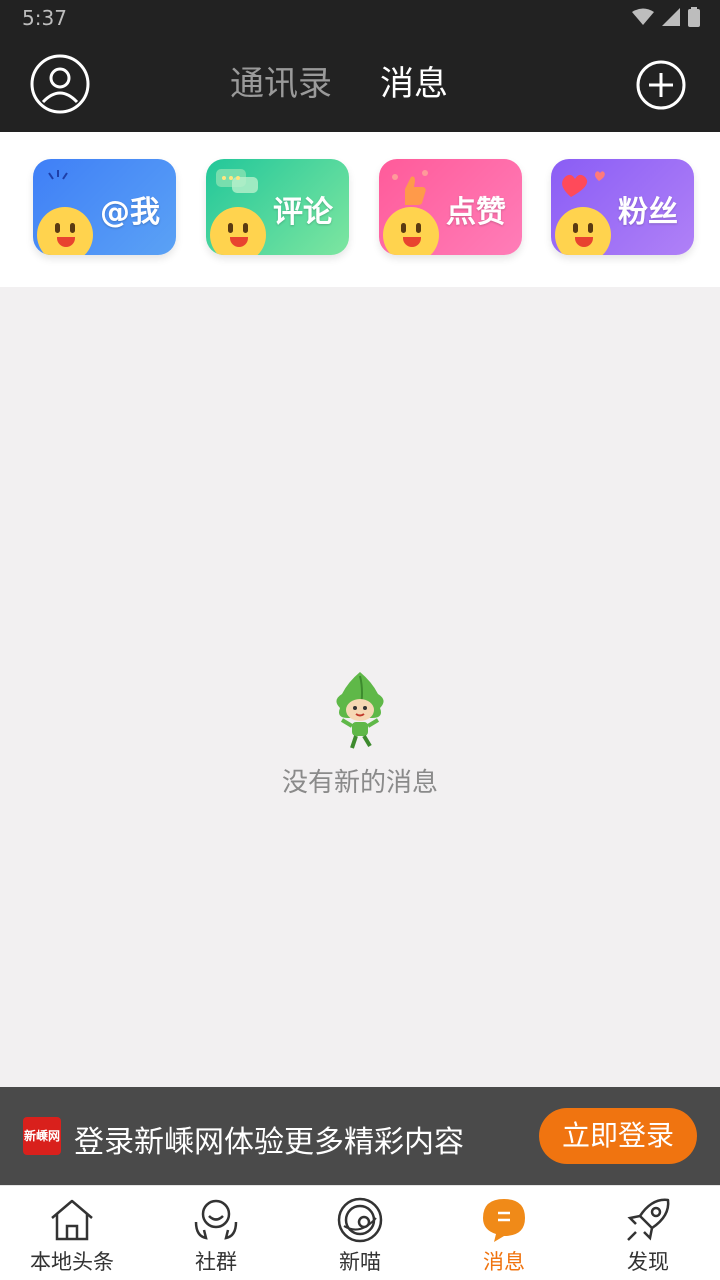  I want to click on sparkle-icon, so click(58, 175).